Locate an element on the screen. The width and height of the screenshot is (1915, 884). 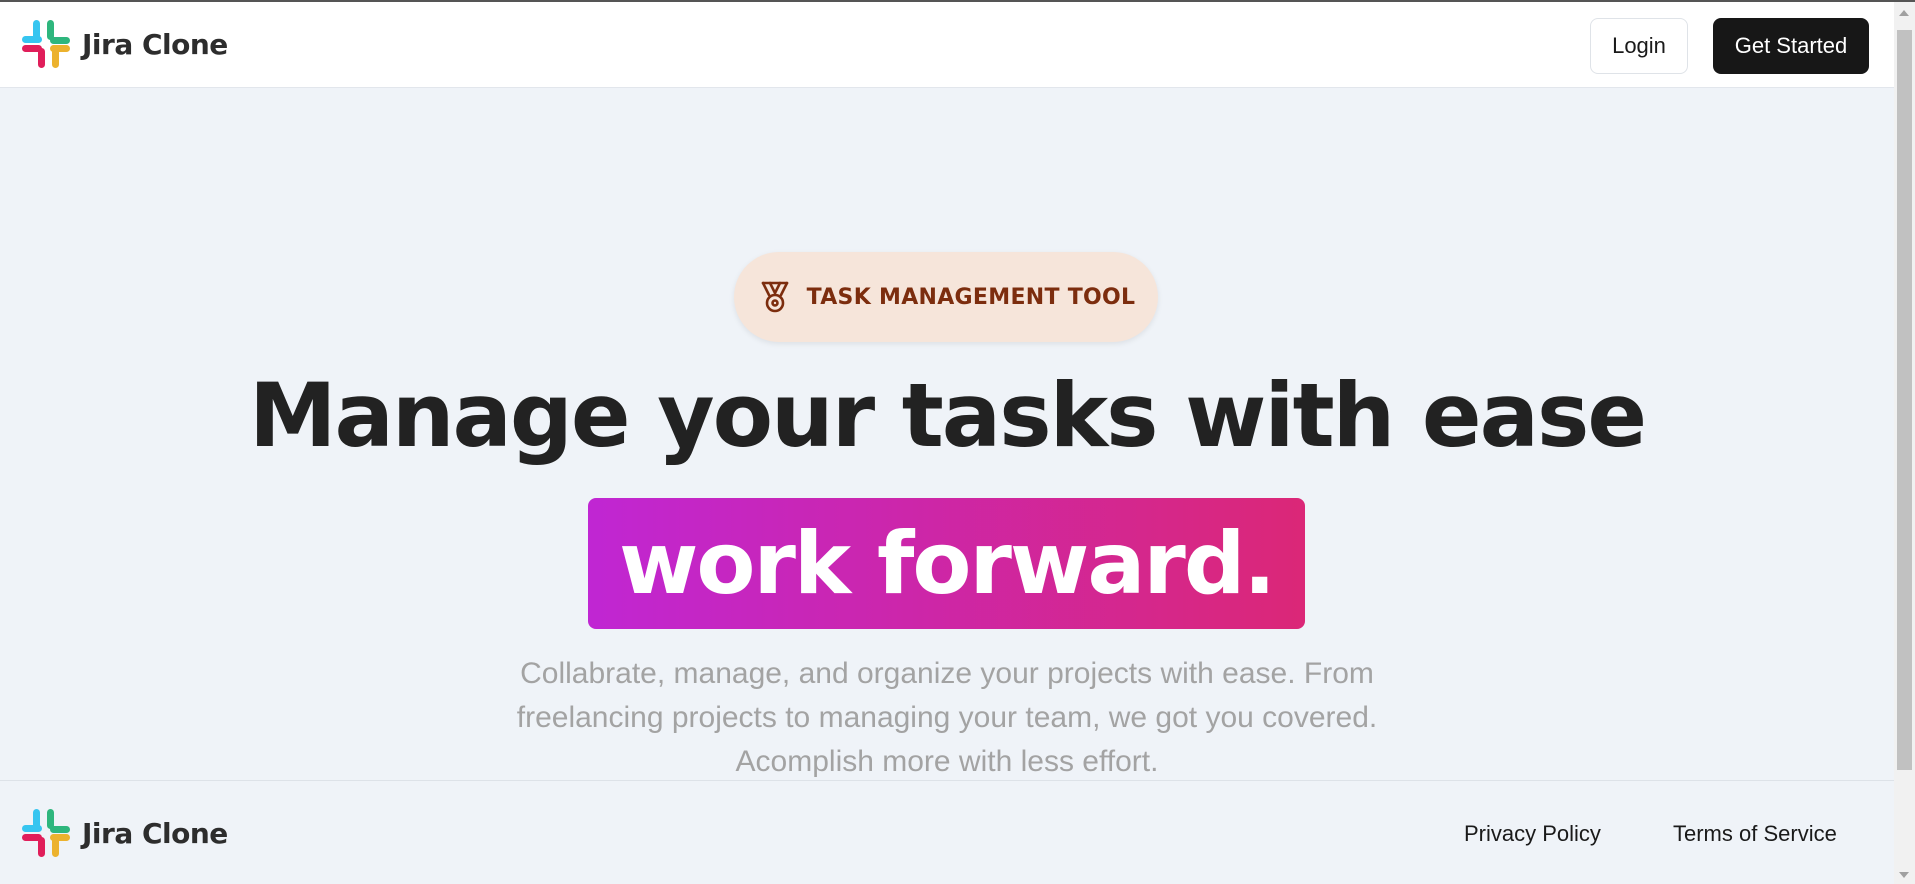
hero-highlight-text: work forward. is located at coordinates (947, 563).